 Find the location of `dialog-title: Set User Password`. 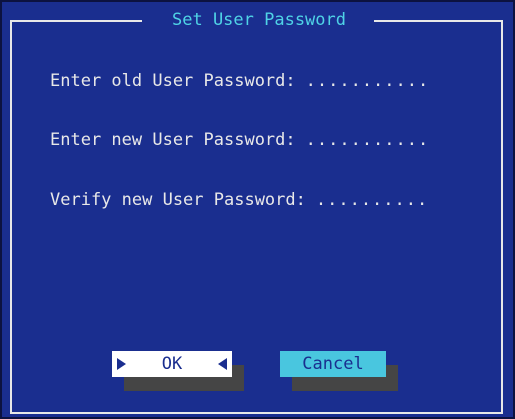

dialog-title: Set User Password is located at coordinates (259, 20).